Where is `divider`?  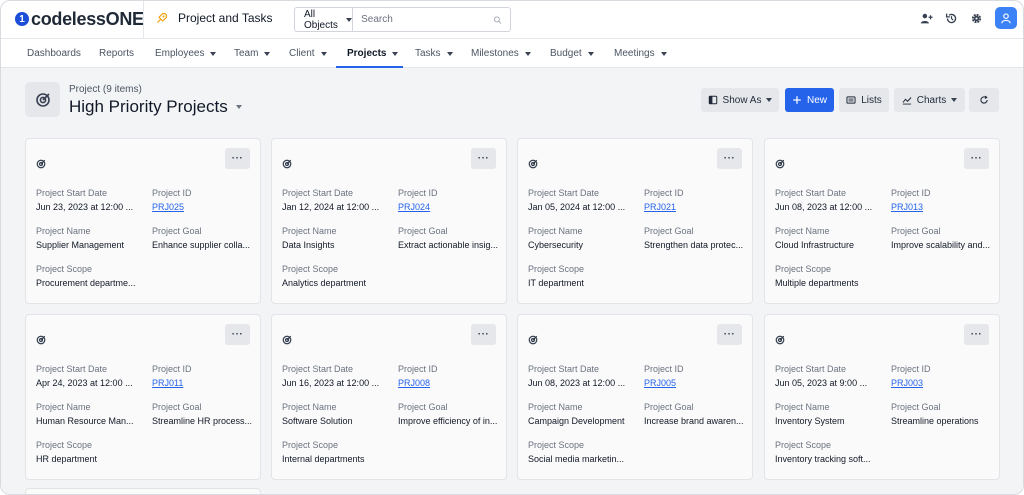
divider is located at coordinates (143, 19).